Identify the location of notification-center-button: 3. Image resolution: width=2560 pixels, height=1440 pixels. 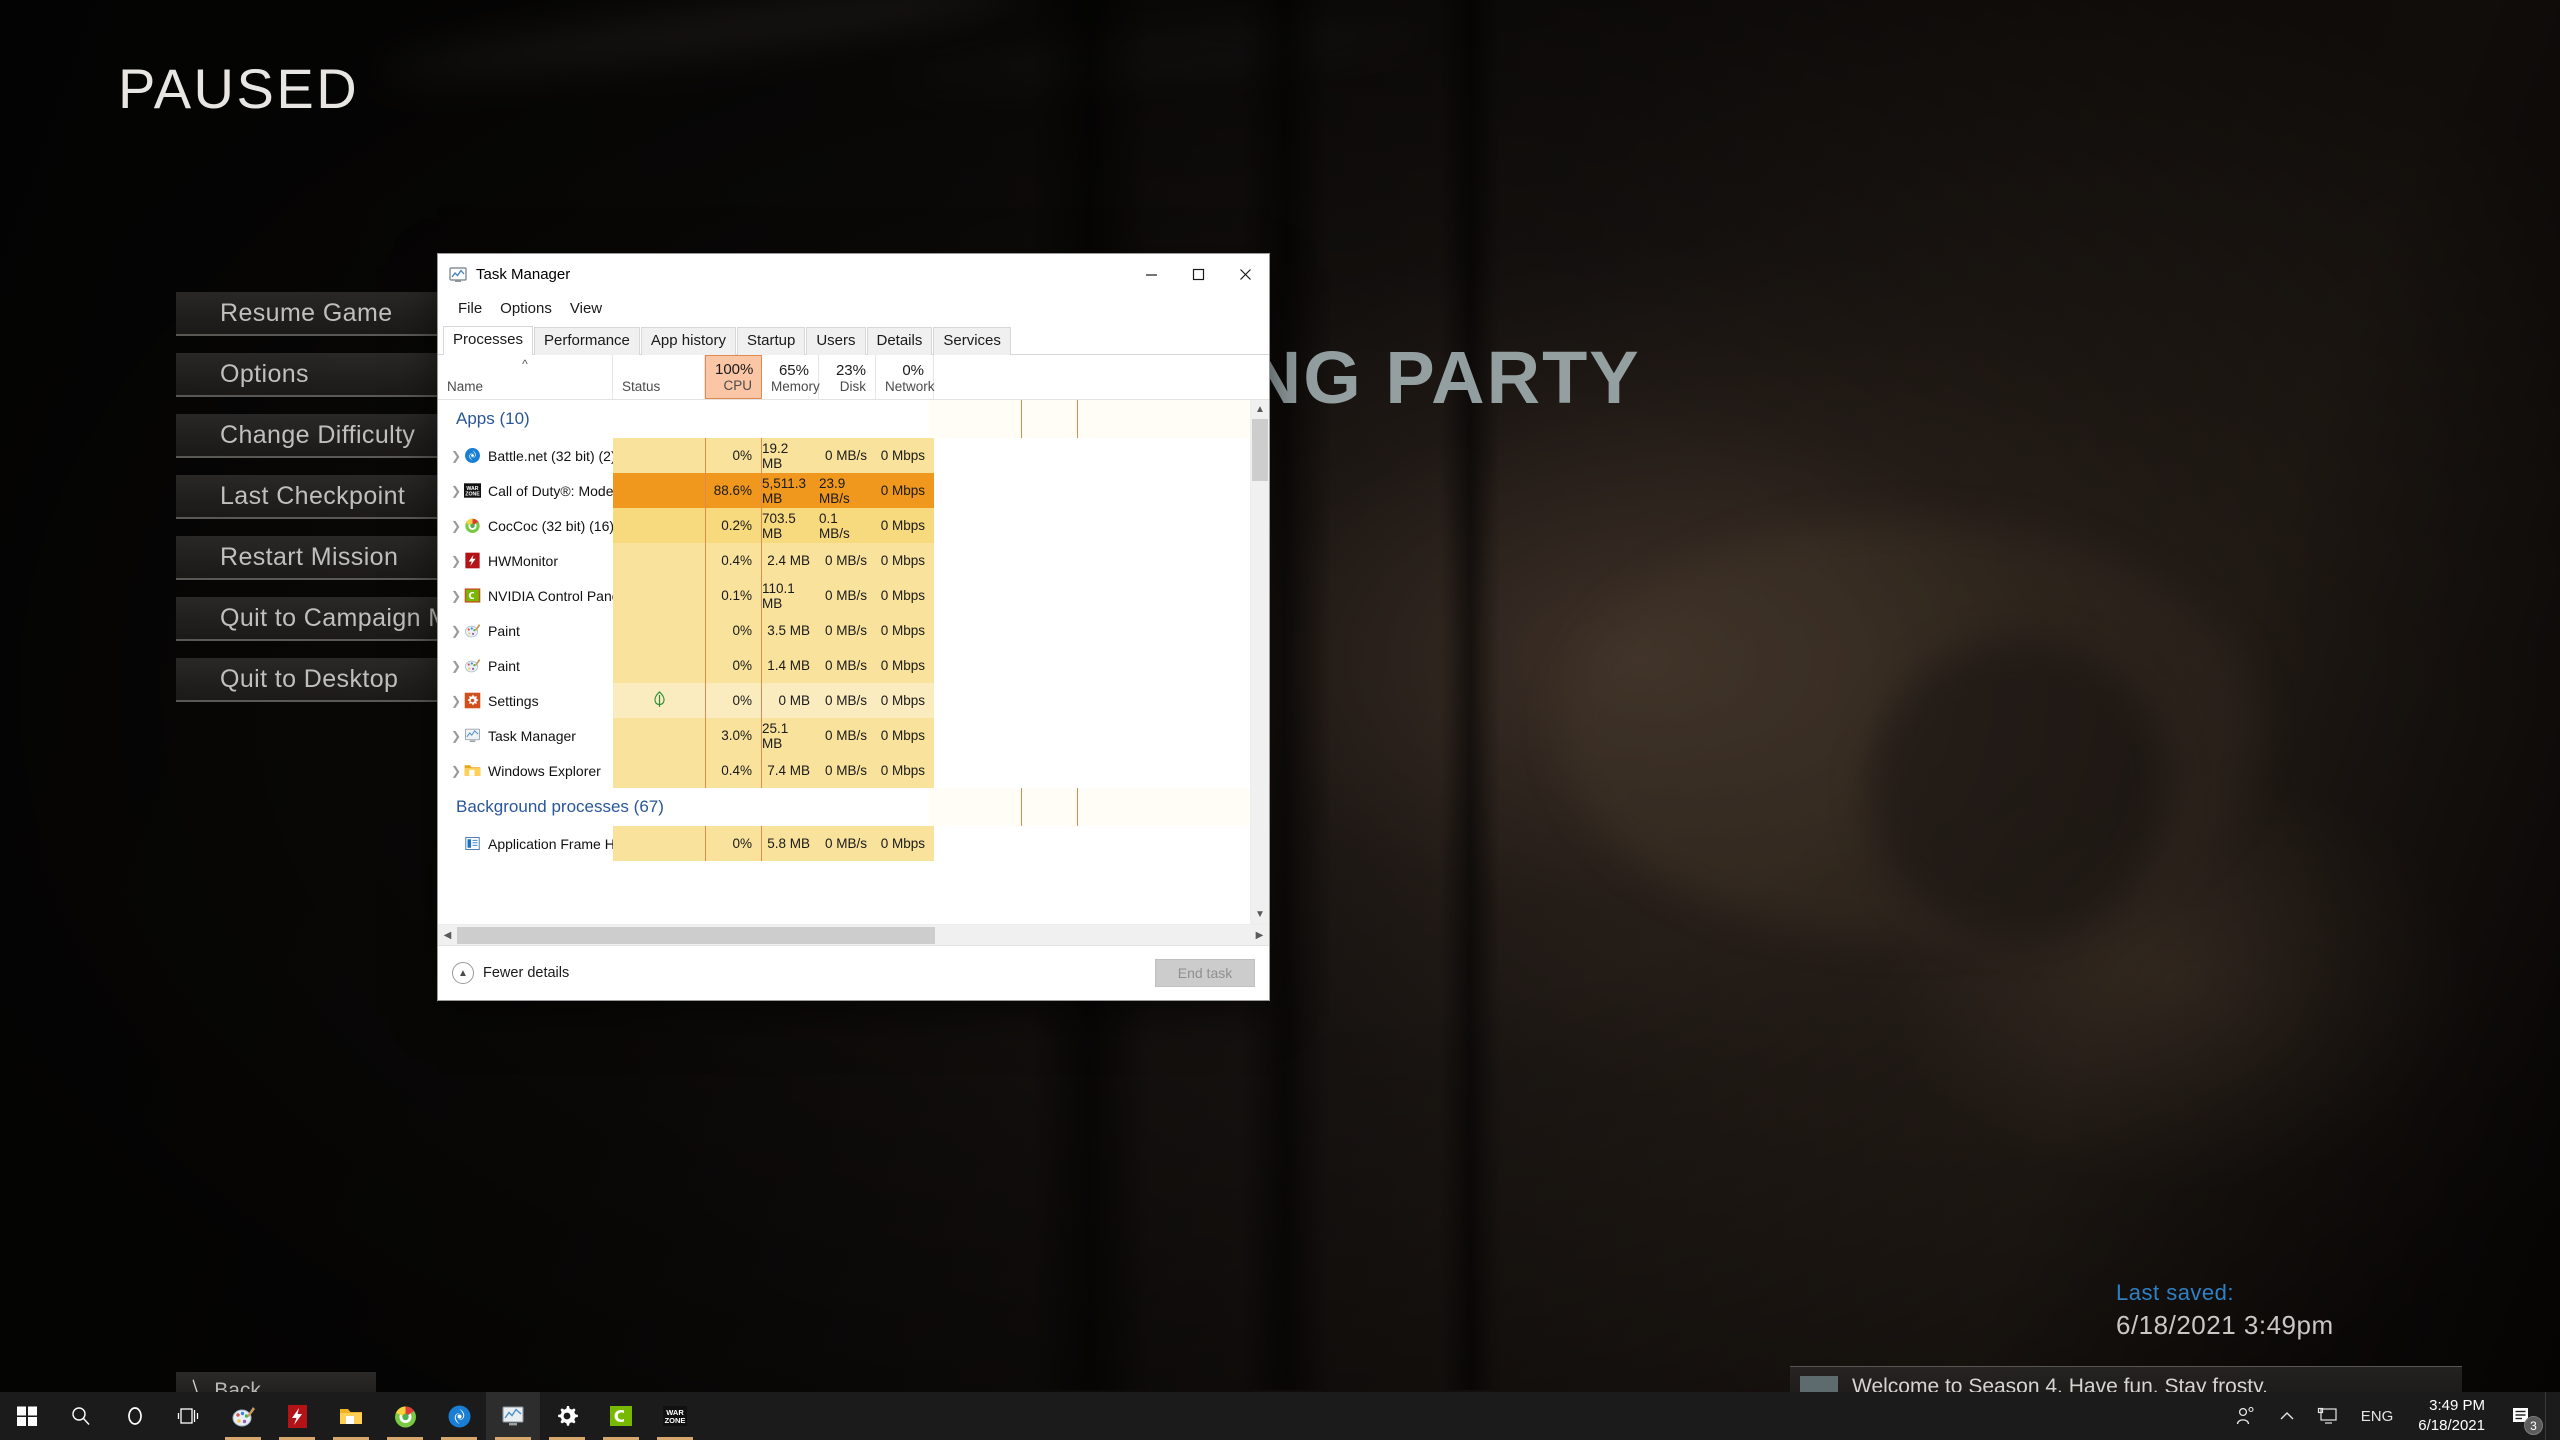
(2522, 1416).